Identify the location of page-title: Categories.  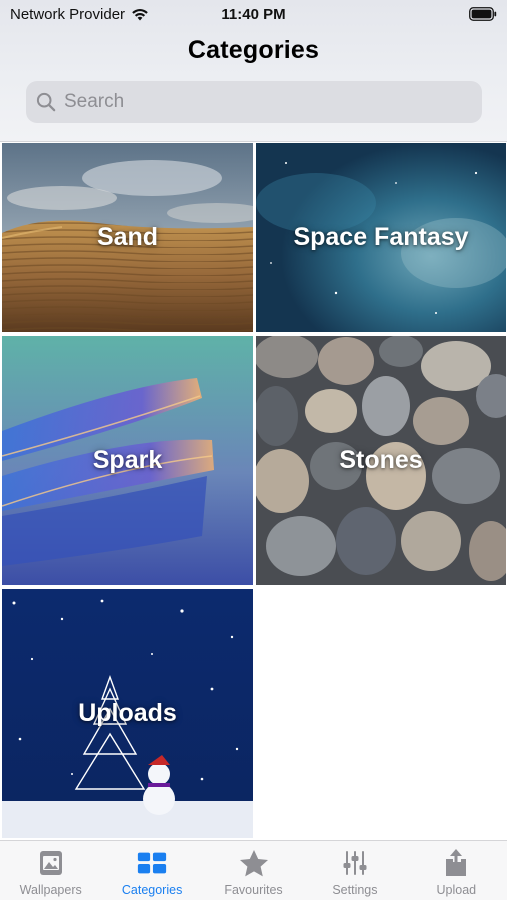
(253, 50).